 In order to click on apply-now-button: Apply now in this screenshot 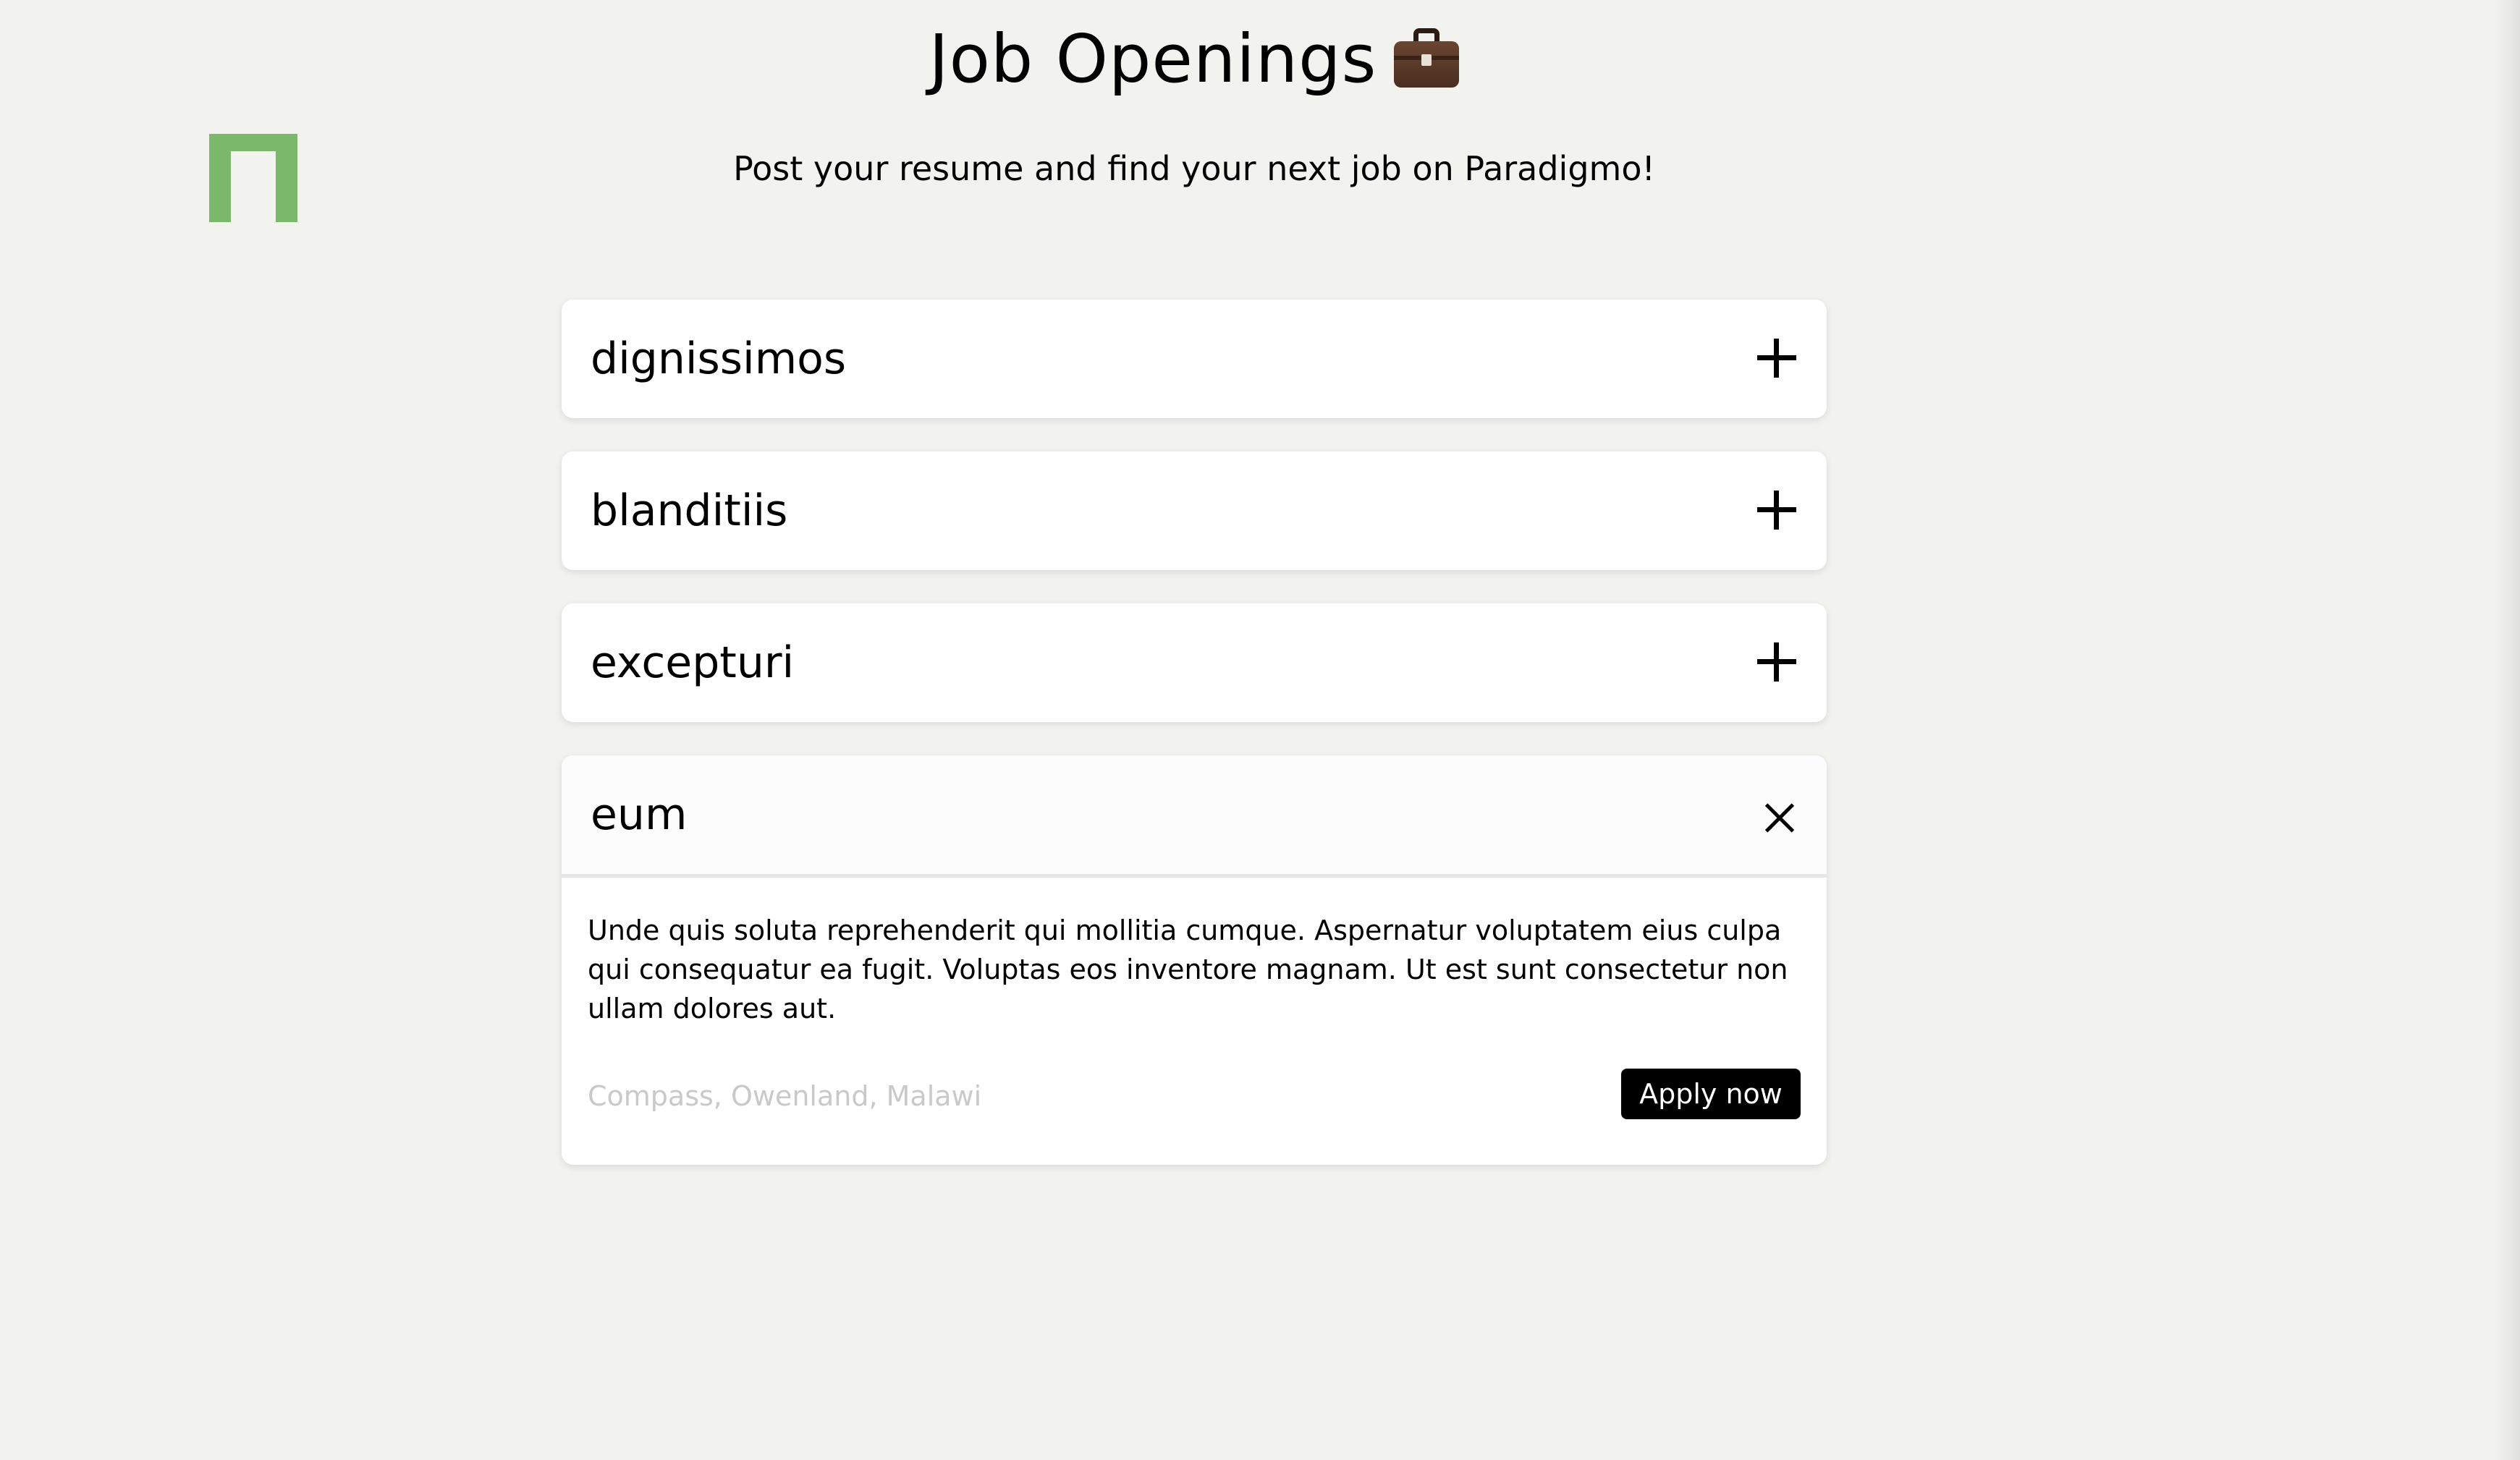, I will do `click(1711, 1094)`.